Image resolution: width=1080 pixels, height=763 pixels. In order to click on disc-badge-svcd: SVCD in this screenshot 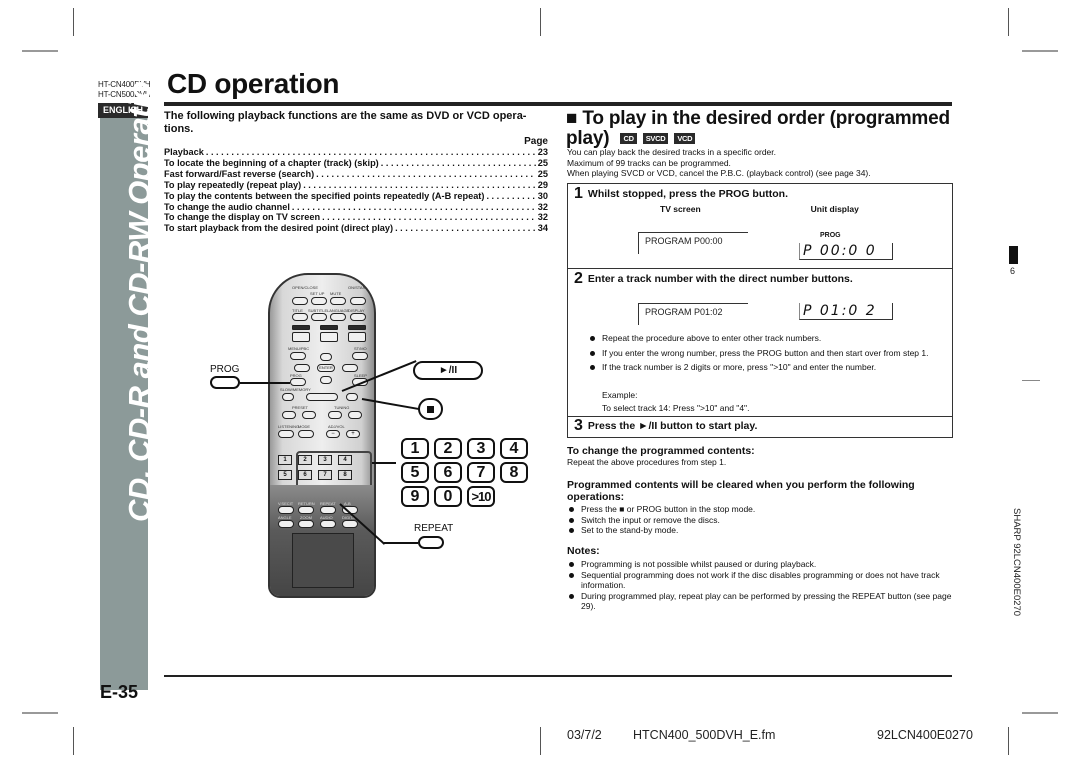, I will do `click(655, 138)`.